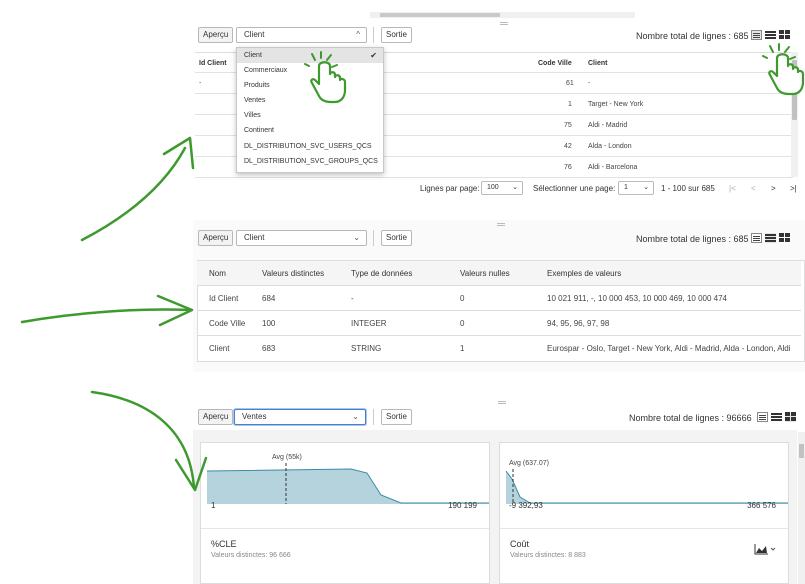 The height and width of the screenshot is (584, 805). I want to click on check-icon: ✔, so click(373, 55).